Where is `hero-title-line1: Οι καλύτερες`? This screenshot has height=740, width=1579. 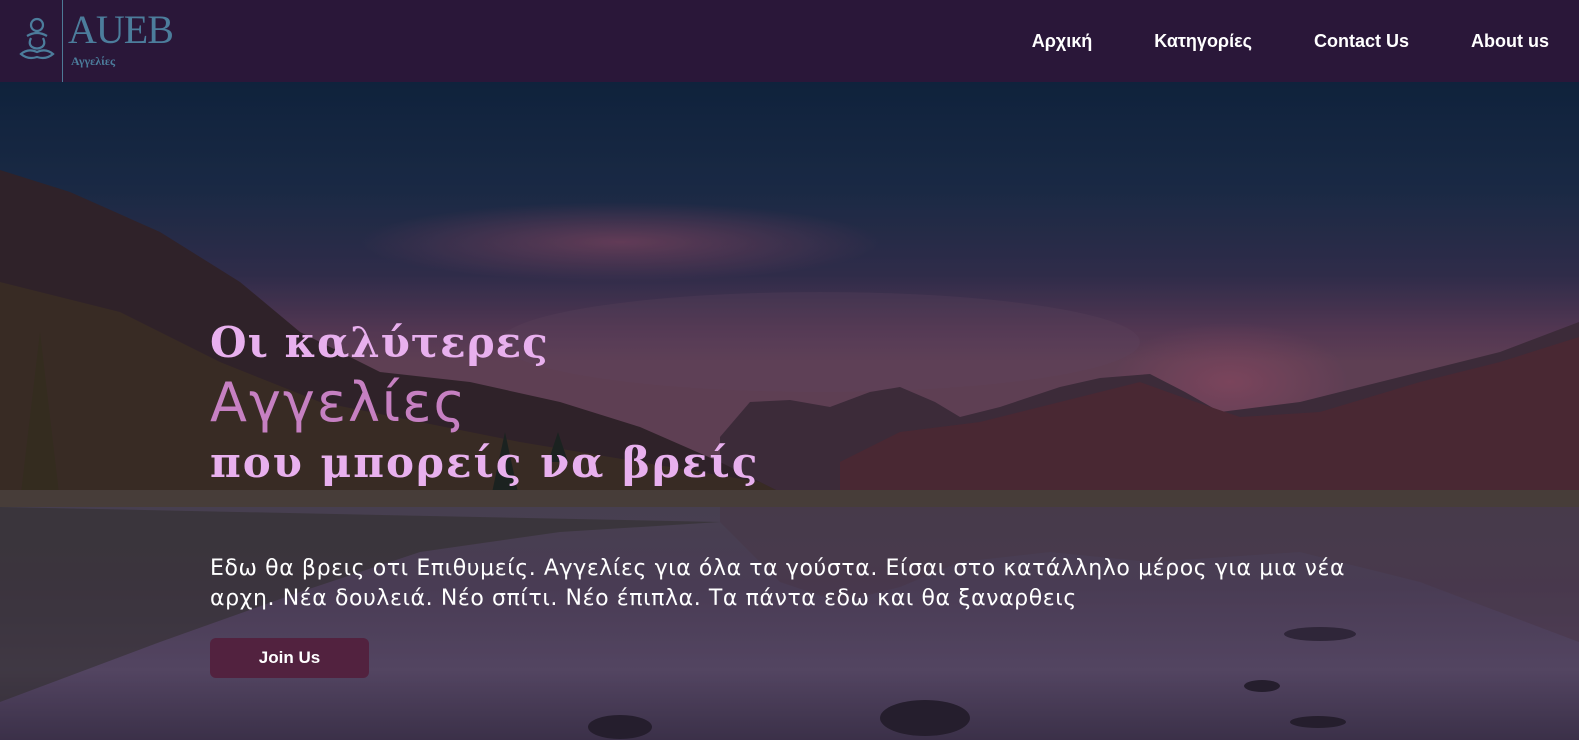
hero-title-line1: Οι καλύτερες is located at coordinates (379, 342).